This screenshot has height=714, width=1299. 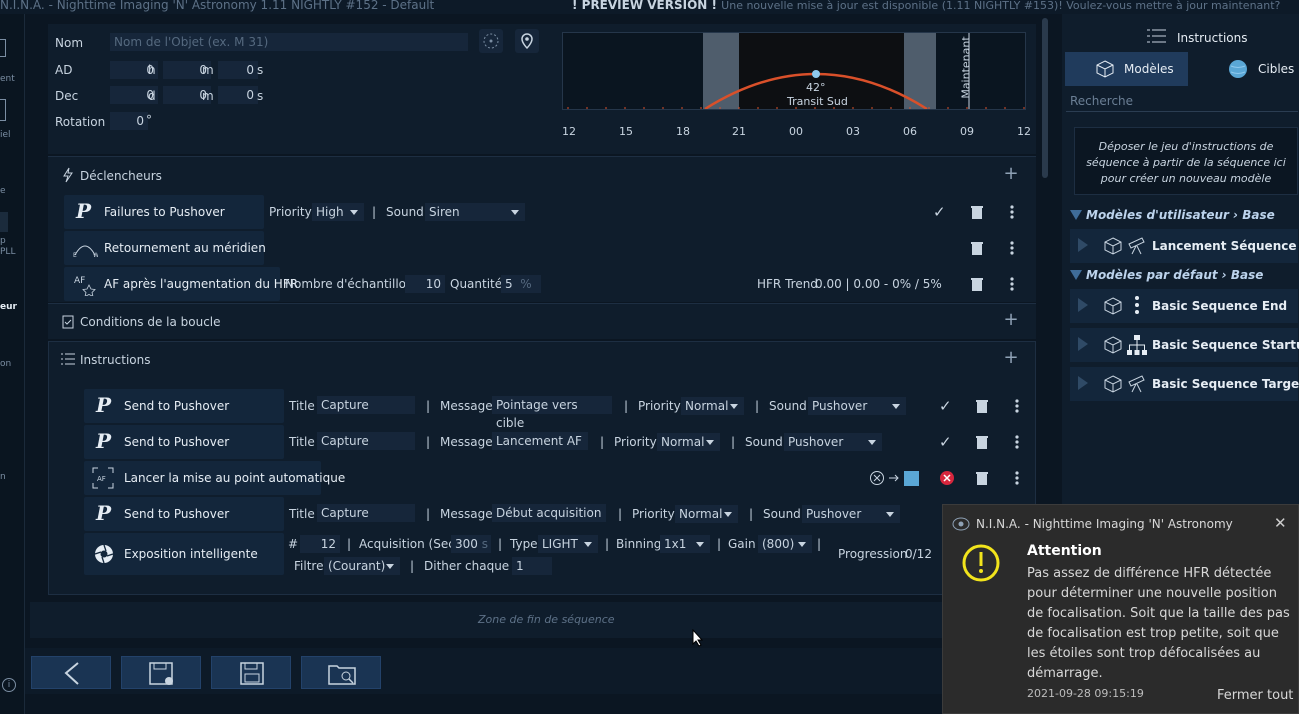 What do you see at coordinates (540, 441) in the screenshot?
I see `message-input: Lancement AF` at bounding box center [540, 441].